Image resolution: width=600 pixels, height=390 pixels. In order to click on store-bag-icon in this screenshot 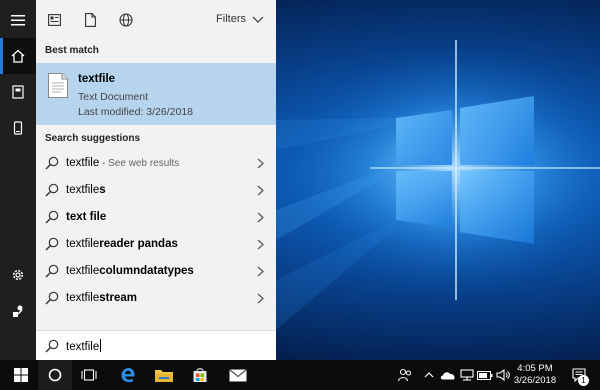, I will do `click(200, 375)`.